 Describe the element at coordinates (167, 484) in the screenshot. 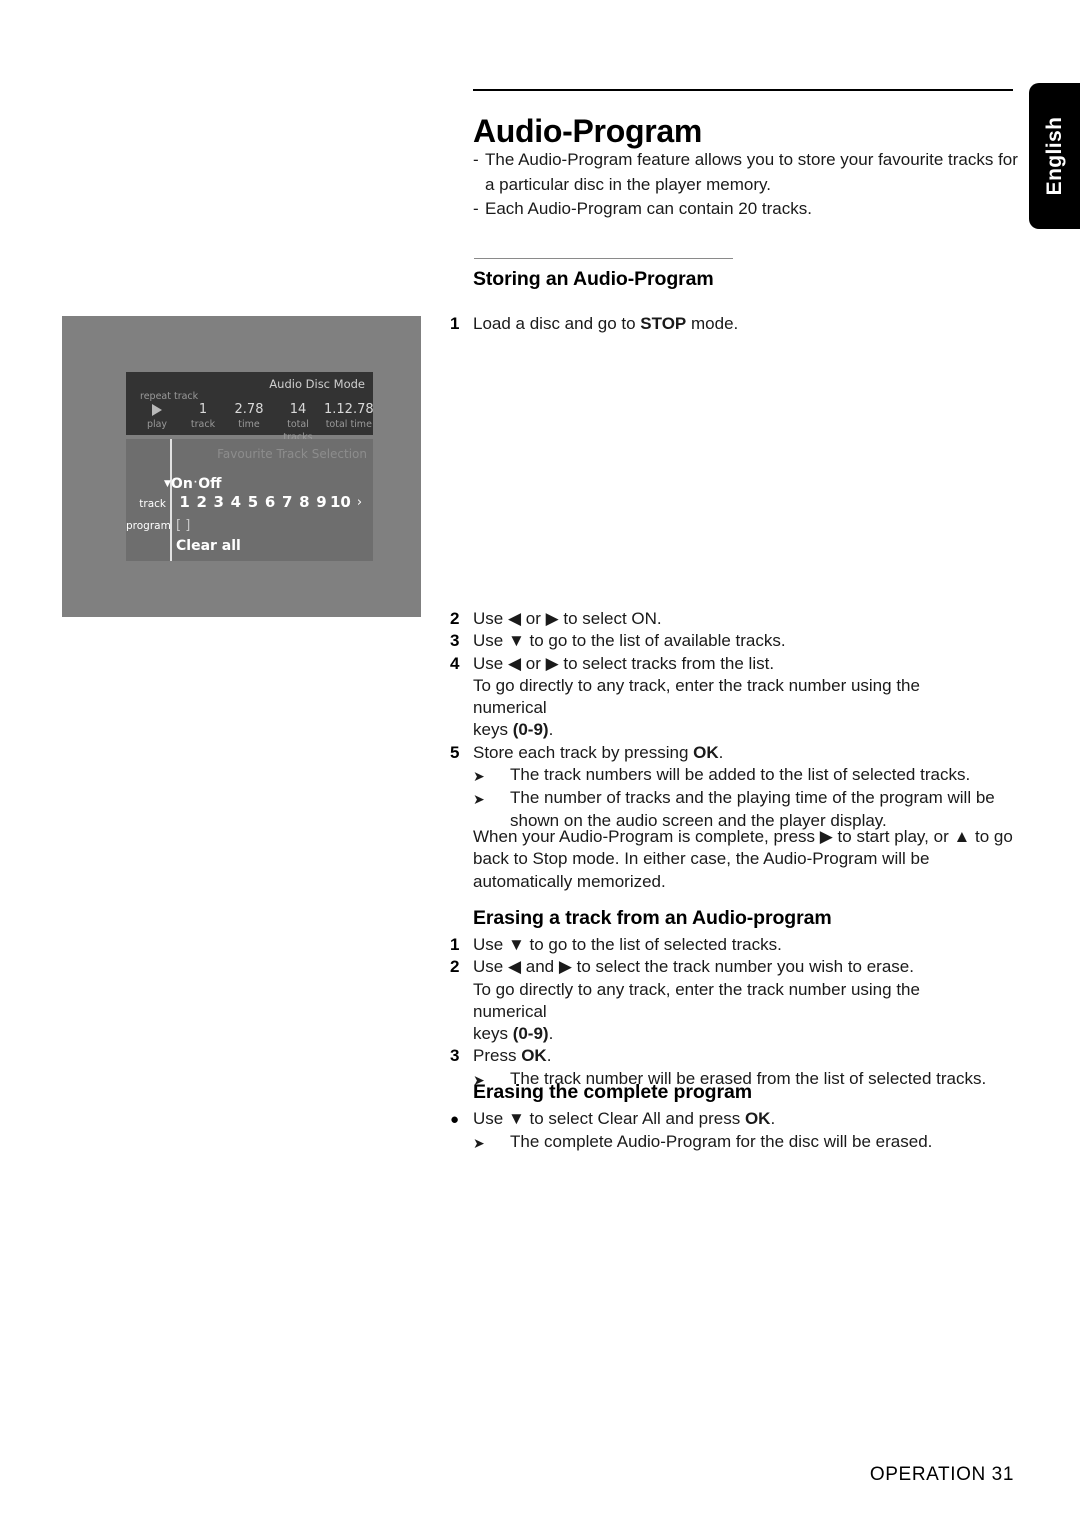

I see `caret-down-icon: ▼` at that location.